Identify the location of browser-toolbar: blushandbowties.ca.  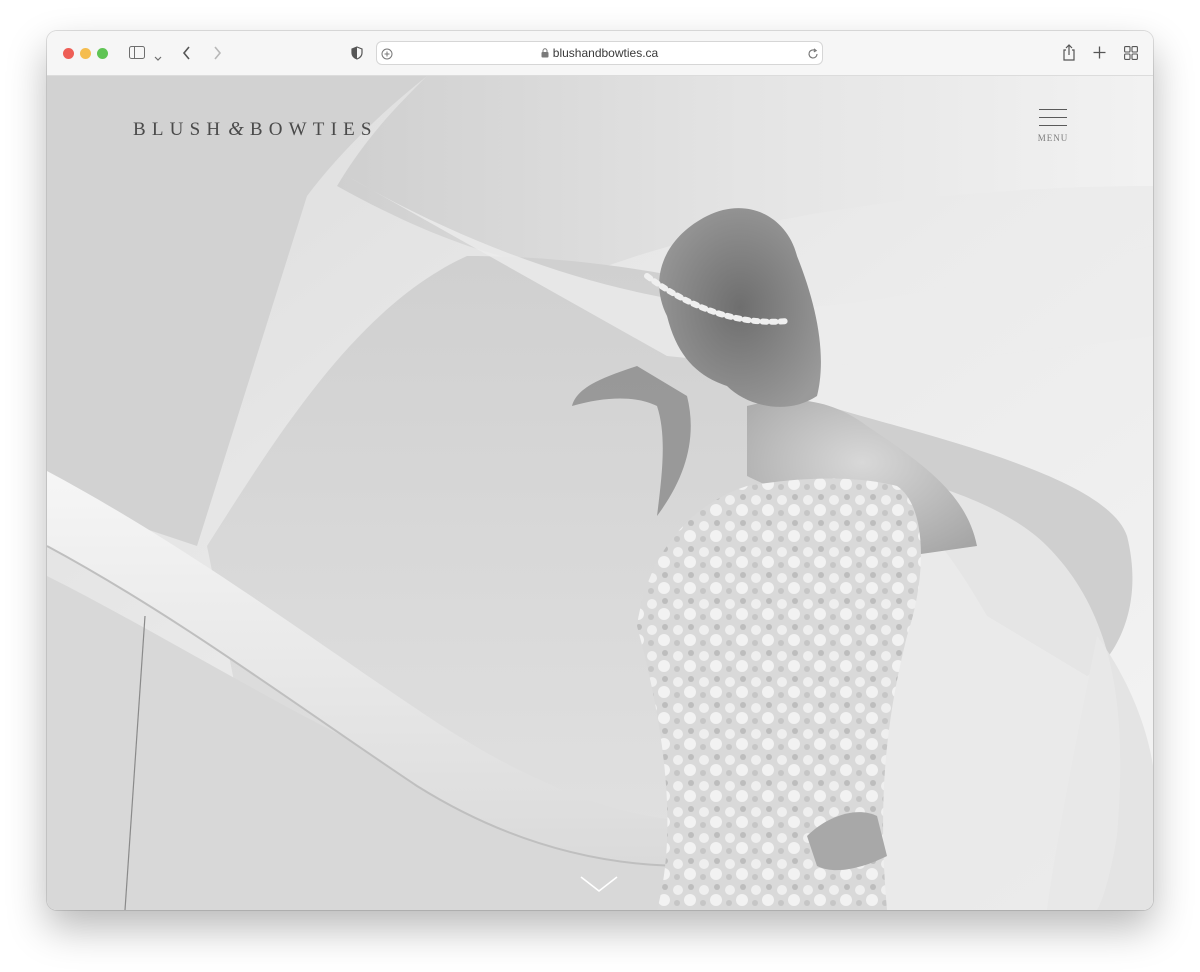
(600, 53).